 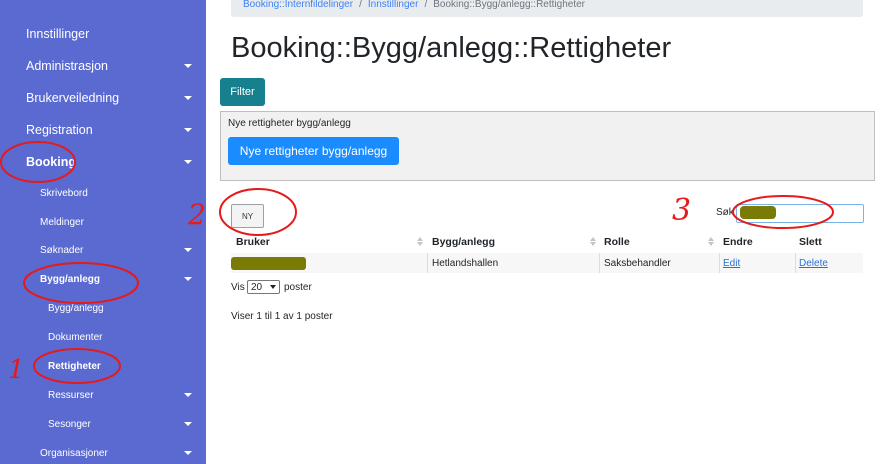 I want to click on annotation-circle-booking, so click(x=38, y=162).